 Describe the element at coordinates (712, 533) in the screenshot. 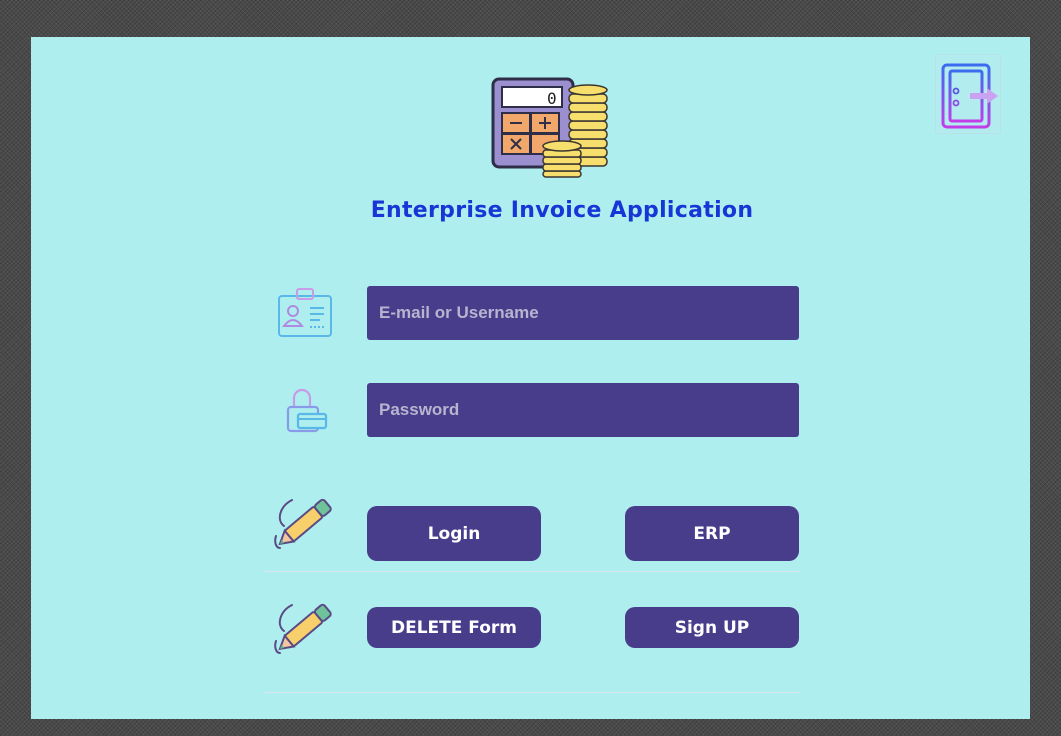

I see `erp-button: ERP` at that location.